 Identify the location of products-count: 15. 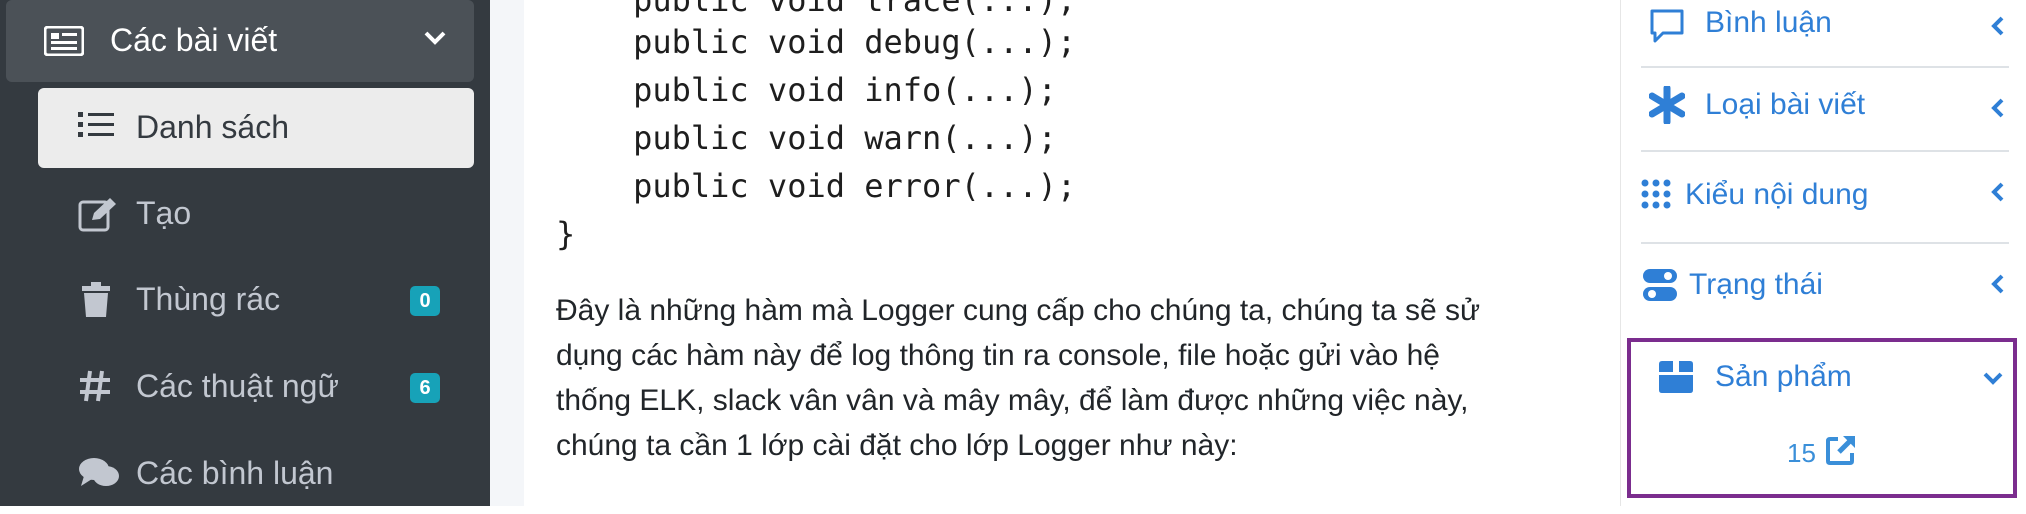
(1801, 453).